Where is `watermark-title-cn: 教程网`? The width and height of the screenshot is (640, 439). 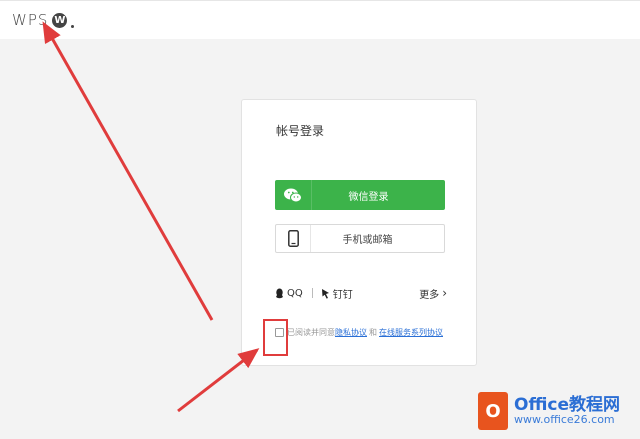
watermark-title-cn: 教程网 is located at coordinates (595, 404).